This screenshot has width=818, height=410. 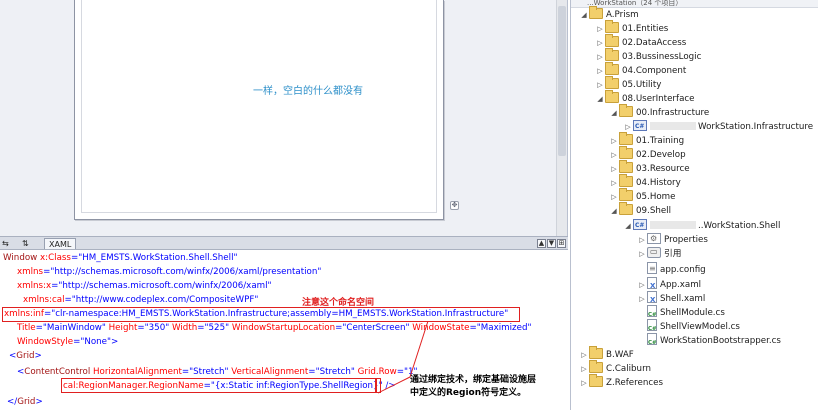 What do you see at coordinates (628, 369) in the screenshot?
I see `tree-item-label: C.Caliburn` at bounding box center [628, 369].